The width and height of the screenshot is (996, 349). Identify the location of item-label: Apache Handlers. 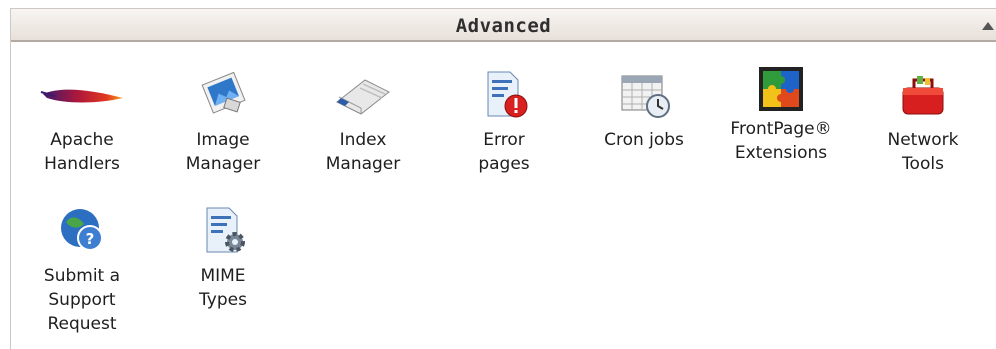
(82, 152).